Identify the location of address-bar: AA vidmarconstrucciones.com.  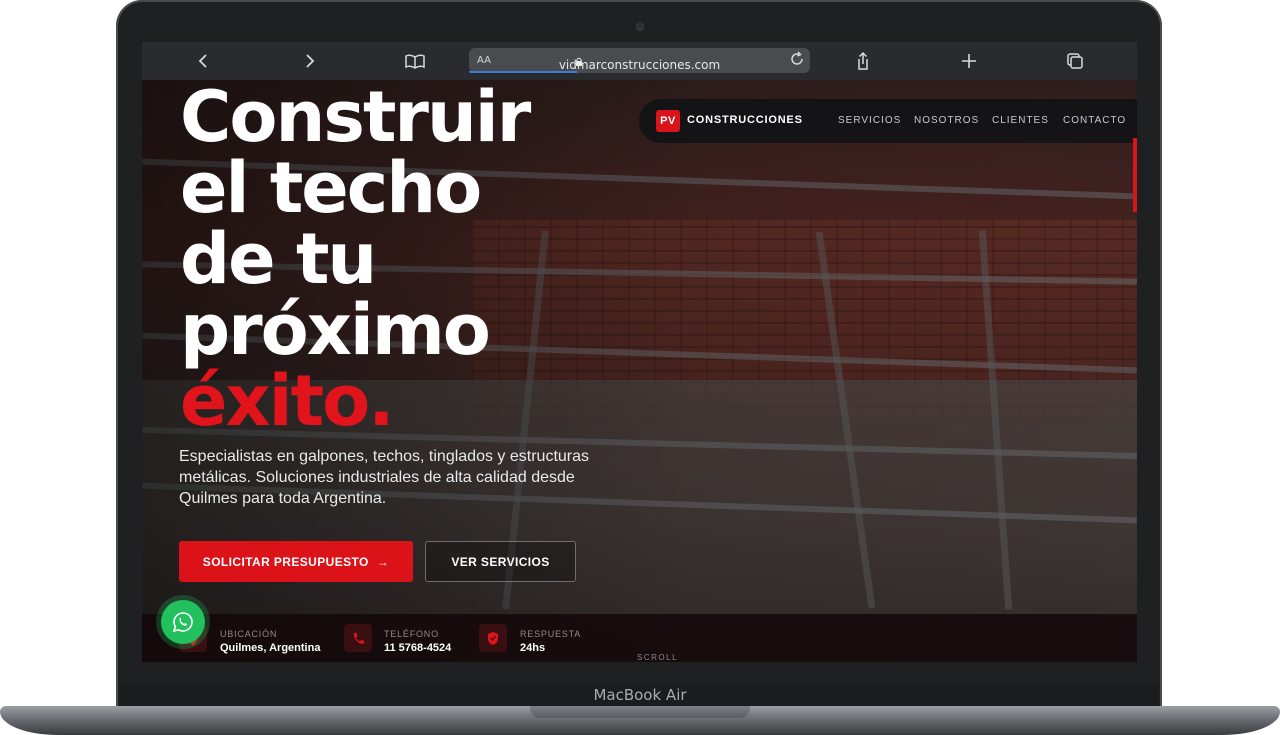
(639, 60).